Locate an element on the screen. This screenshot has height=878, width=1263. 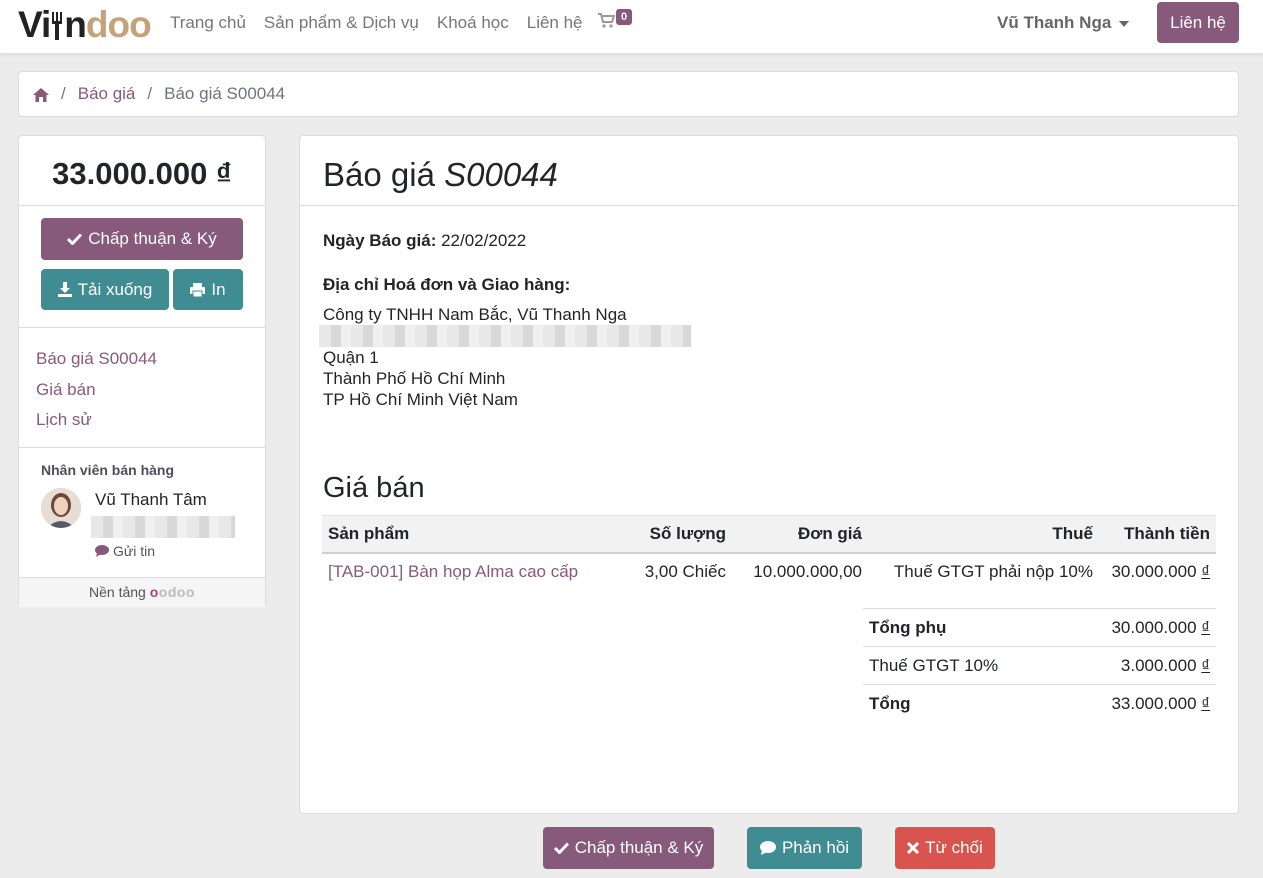
salesperson-title: Nhân viên bán hàng is located at coordinates (108, 470).